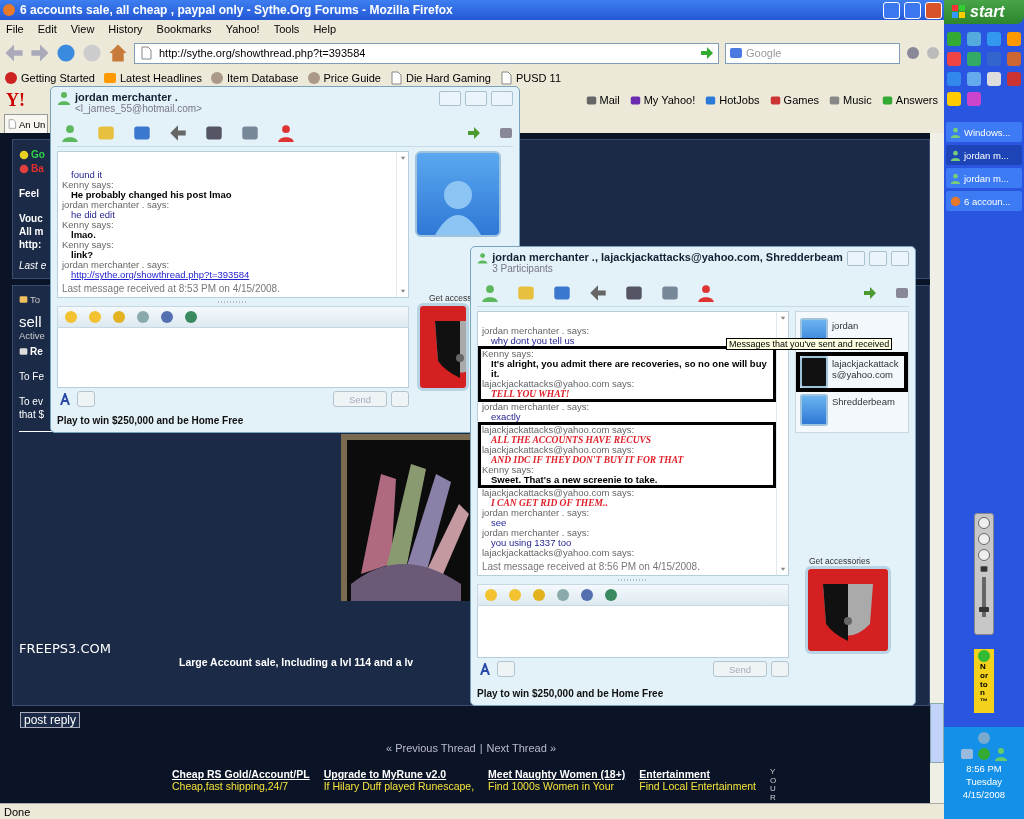 This screenshot has width=1024, height=819. What do you see at coordinates (151, 195) in the screenshot?
I see `message-text: He probably changed his post lmao` at bounding box center [151, 195].